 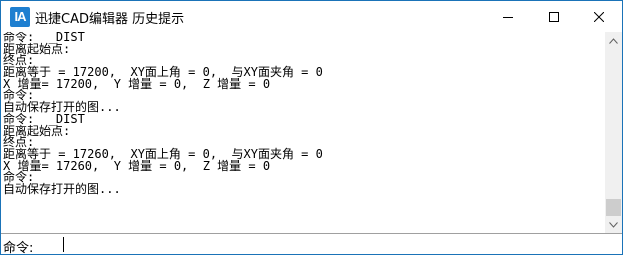 I want to click on maximize-button, so click(x=554, y=16).